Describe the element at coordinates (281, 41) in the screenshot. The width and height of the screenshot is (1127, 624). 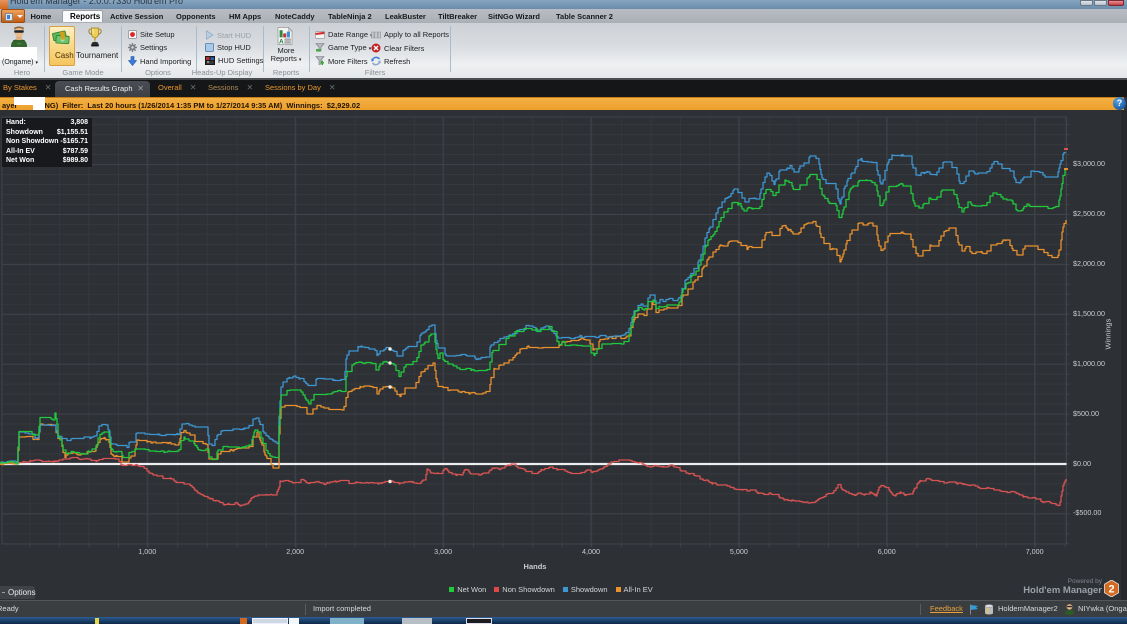
I see `svg-text: A` at that location.